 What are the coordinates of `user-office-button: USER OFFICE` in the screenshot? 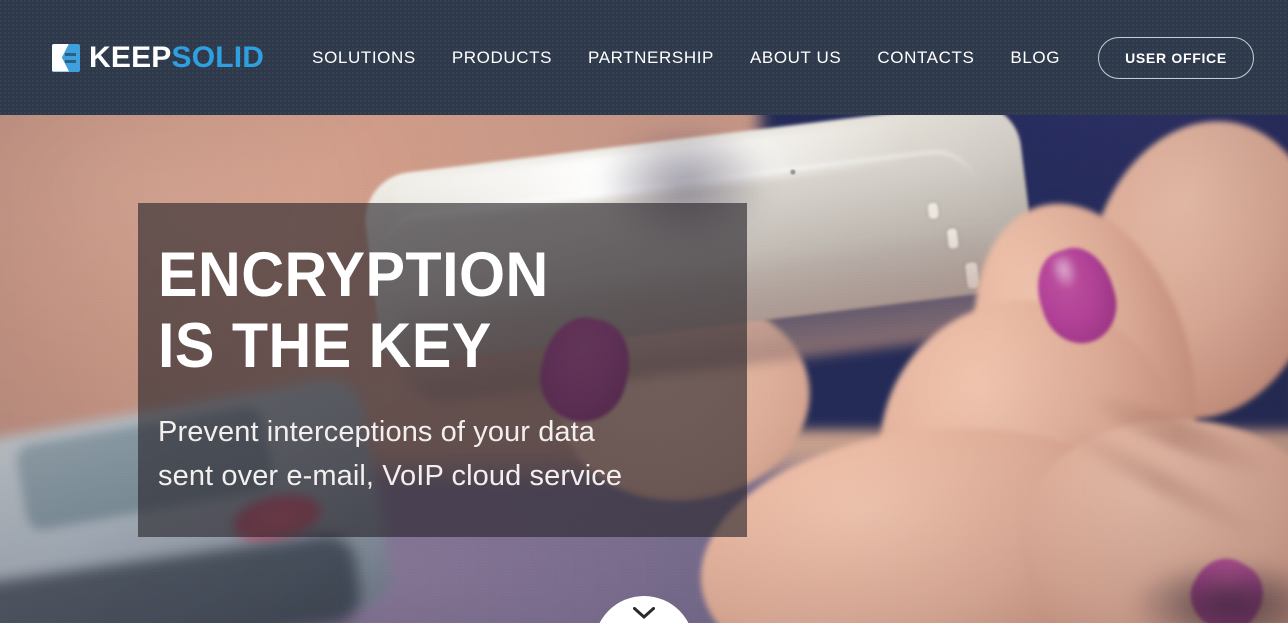 It's located at (1176, 57).